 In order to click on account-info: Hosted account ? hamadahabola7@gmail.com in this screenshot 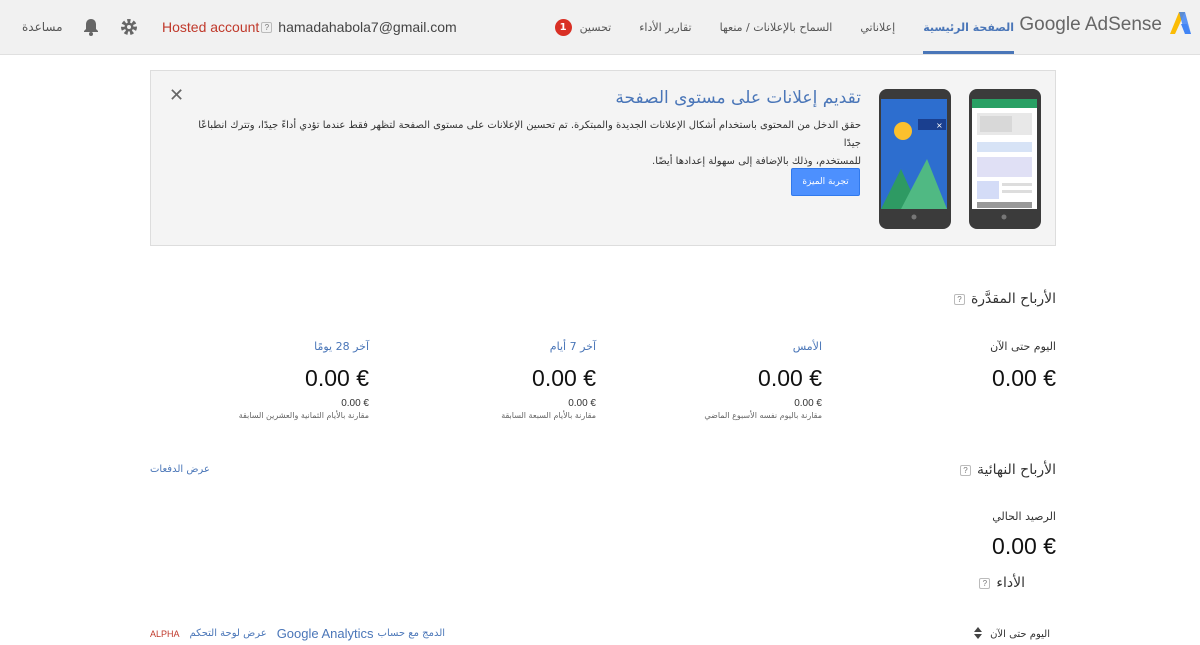, I will do `click(309, 27)`.